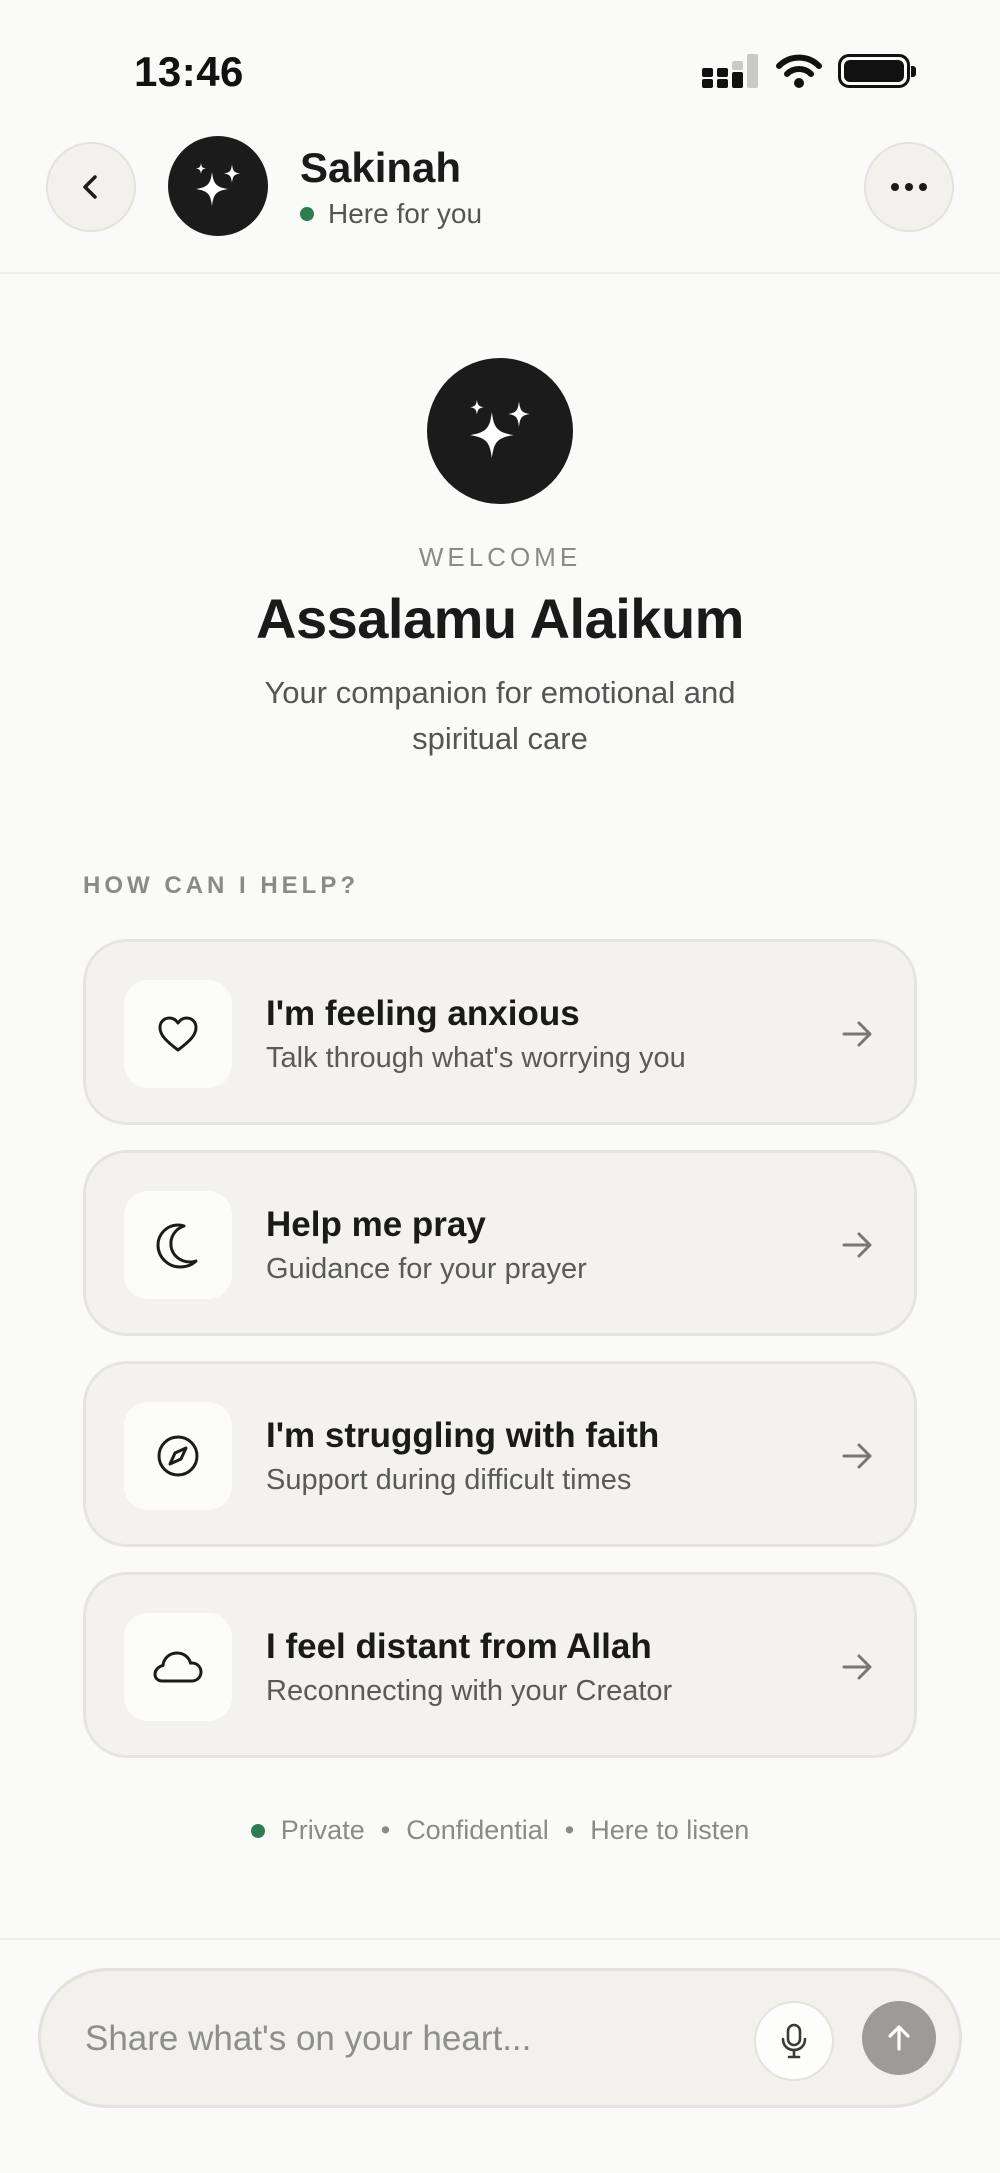 The height and width of the screenshot is (2173, 1000). I want to click on send-button, so click(899, 2038).